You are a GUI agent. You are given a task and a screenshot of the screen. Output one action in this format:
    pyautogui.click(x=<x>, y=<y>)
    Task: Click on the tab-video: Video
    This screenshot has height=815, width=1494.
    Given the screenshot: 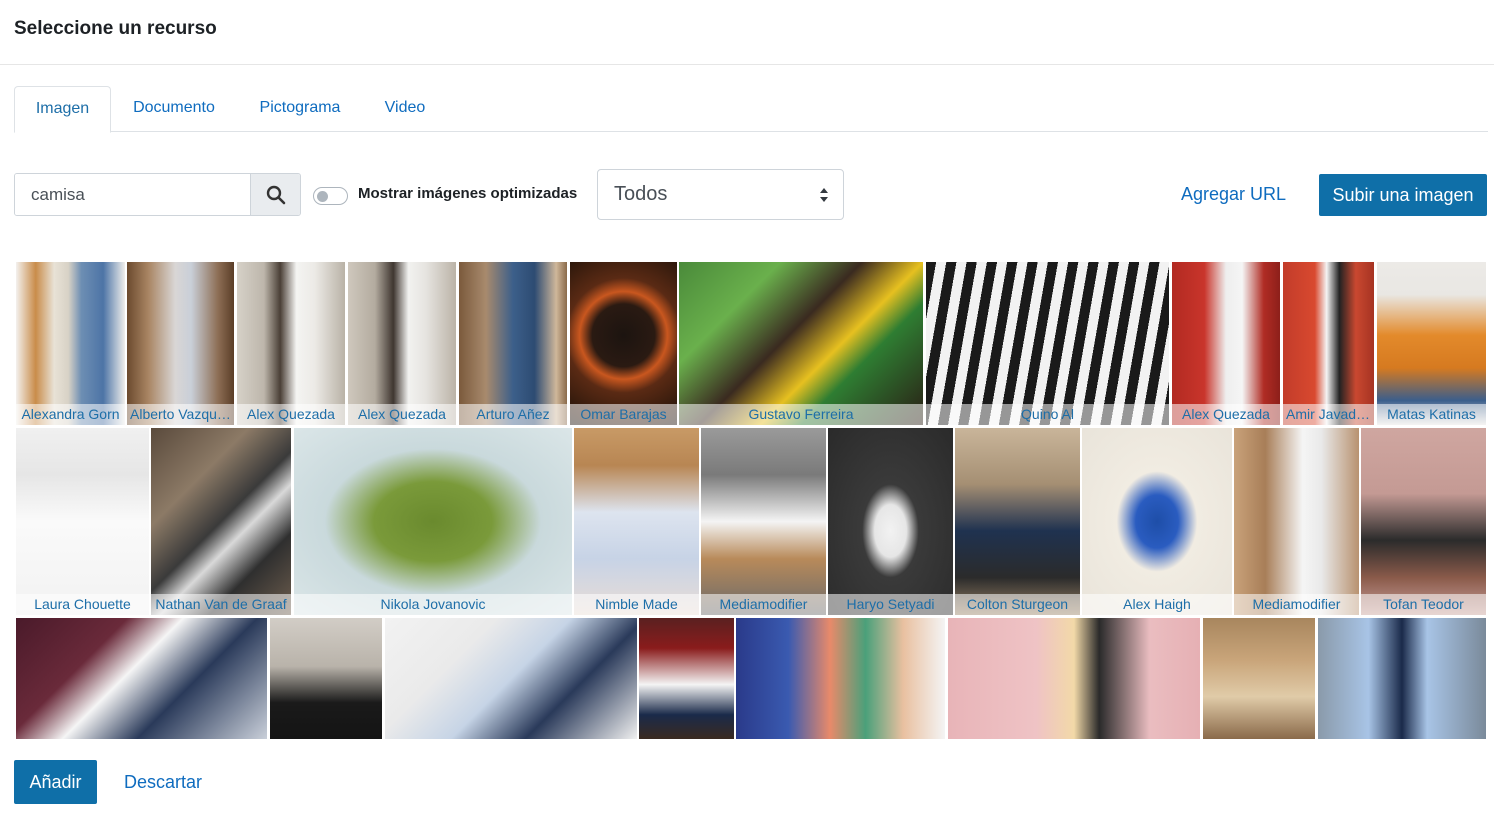 What is the action you would take?
    pyautogui.click(x=405, y=109)
    